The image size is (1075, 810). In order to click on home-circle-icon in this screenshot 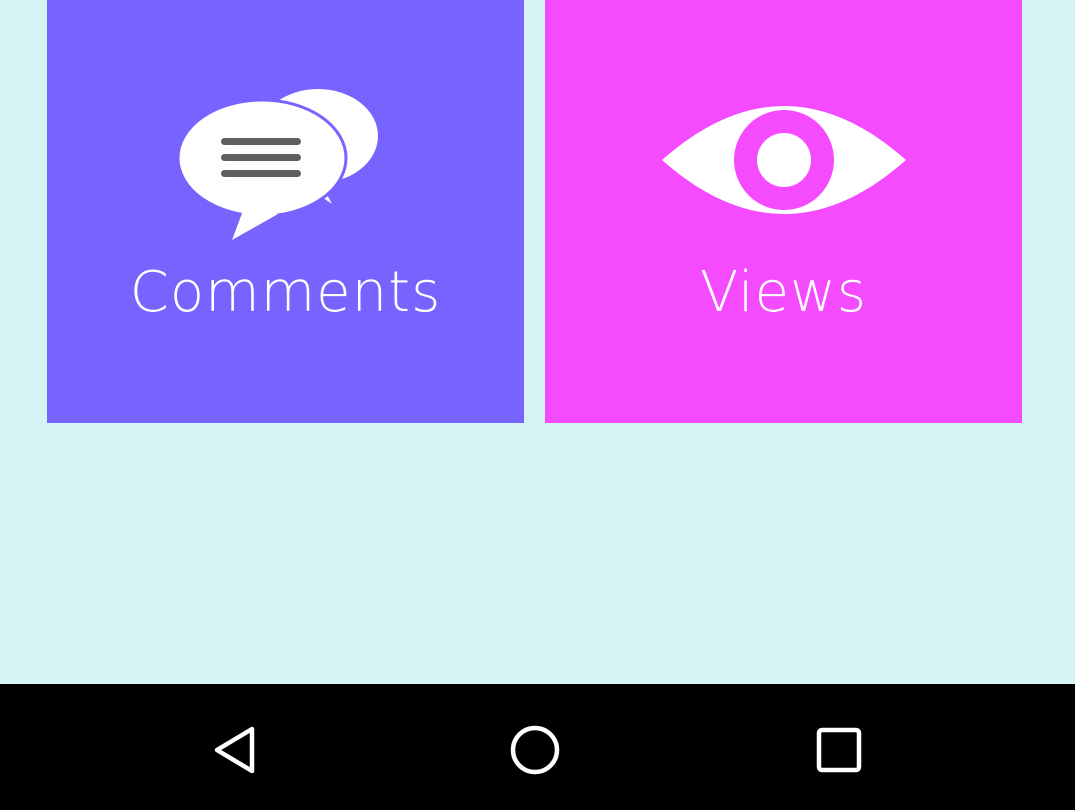, I will do `click(535, 750)`.